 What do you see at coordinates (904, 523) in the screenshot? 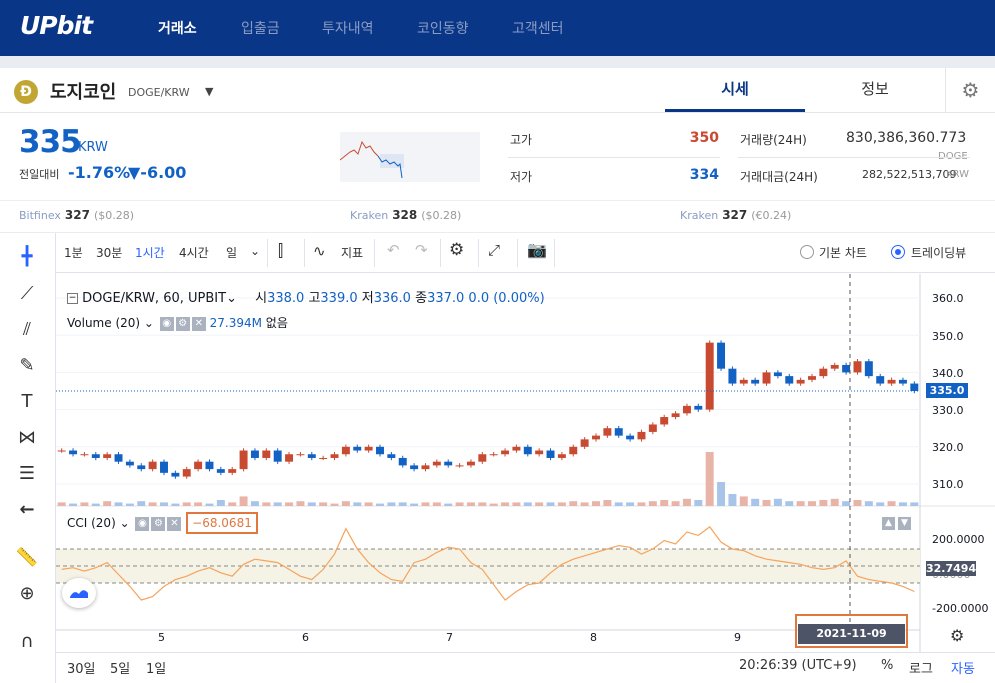
I see `pane-down-icon: ▼` at bounding box center [904, 523].